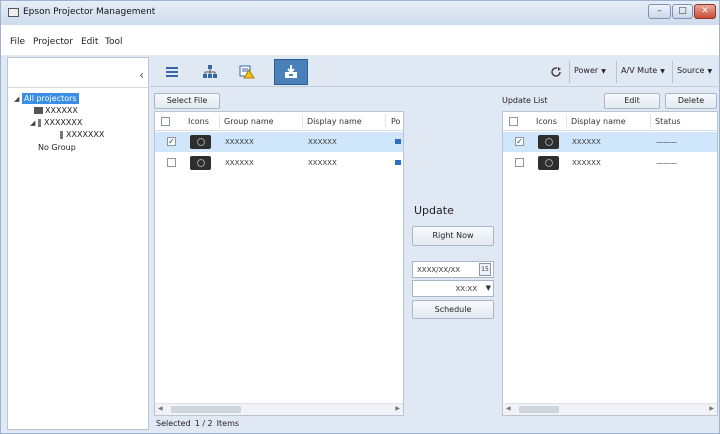  What do you see at coordinates (228, 423) in the screenshot?
I see `status-items-label: Items` at bounding box center [228, 423].